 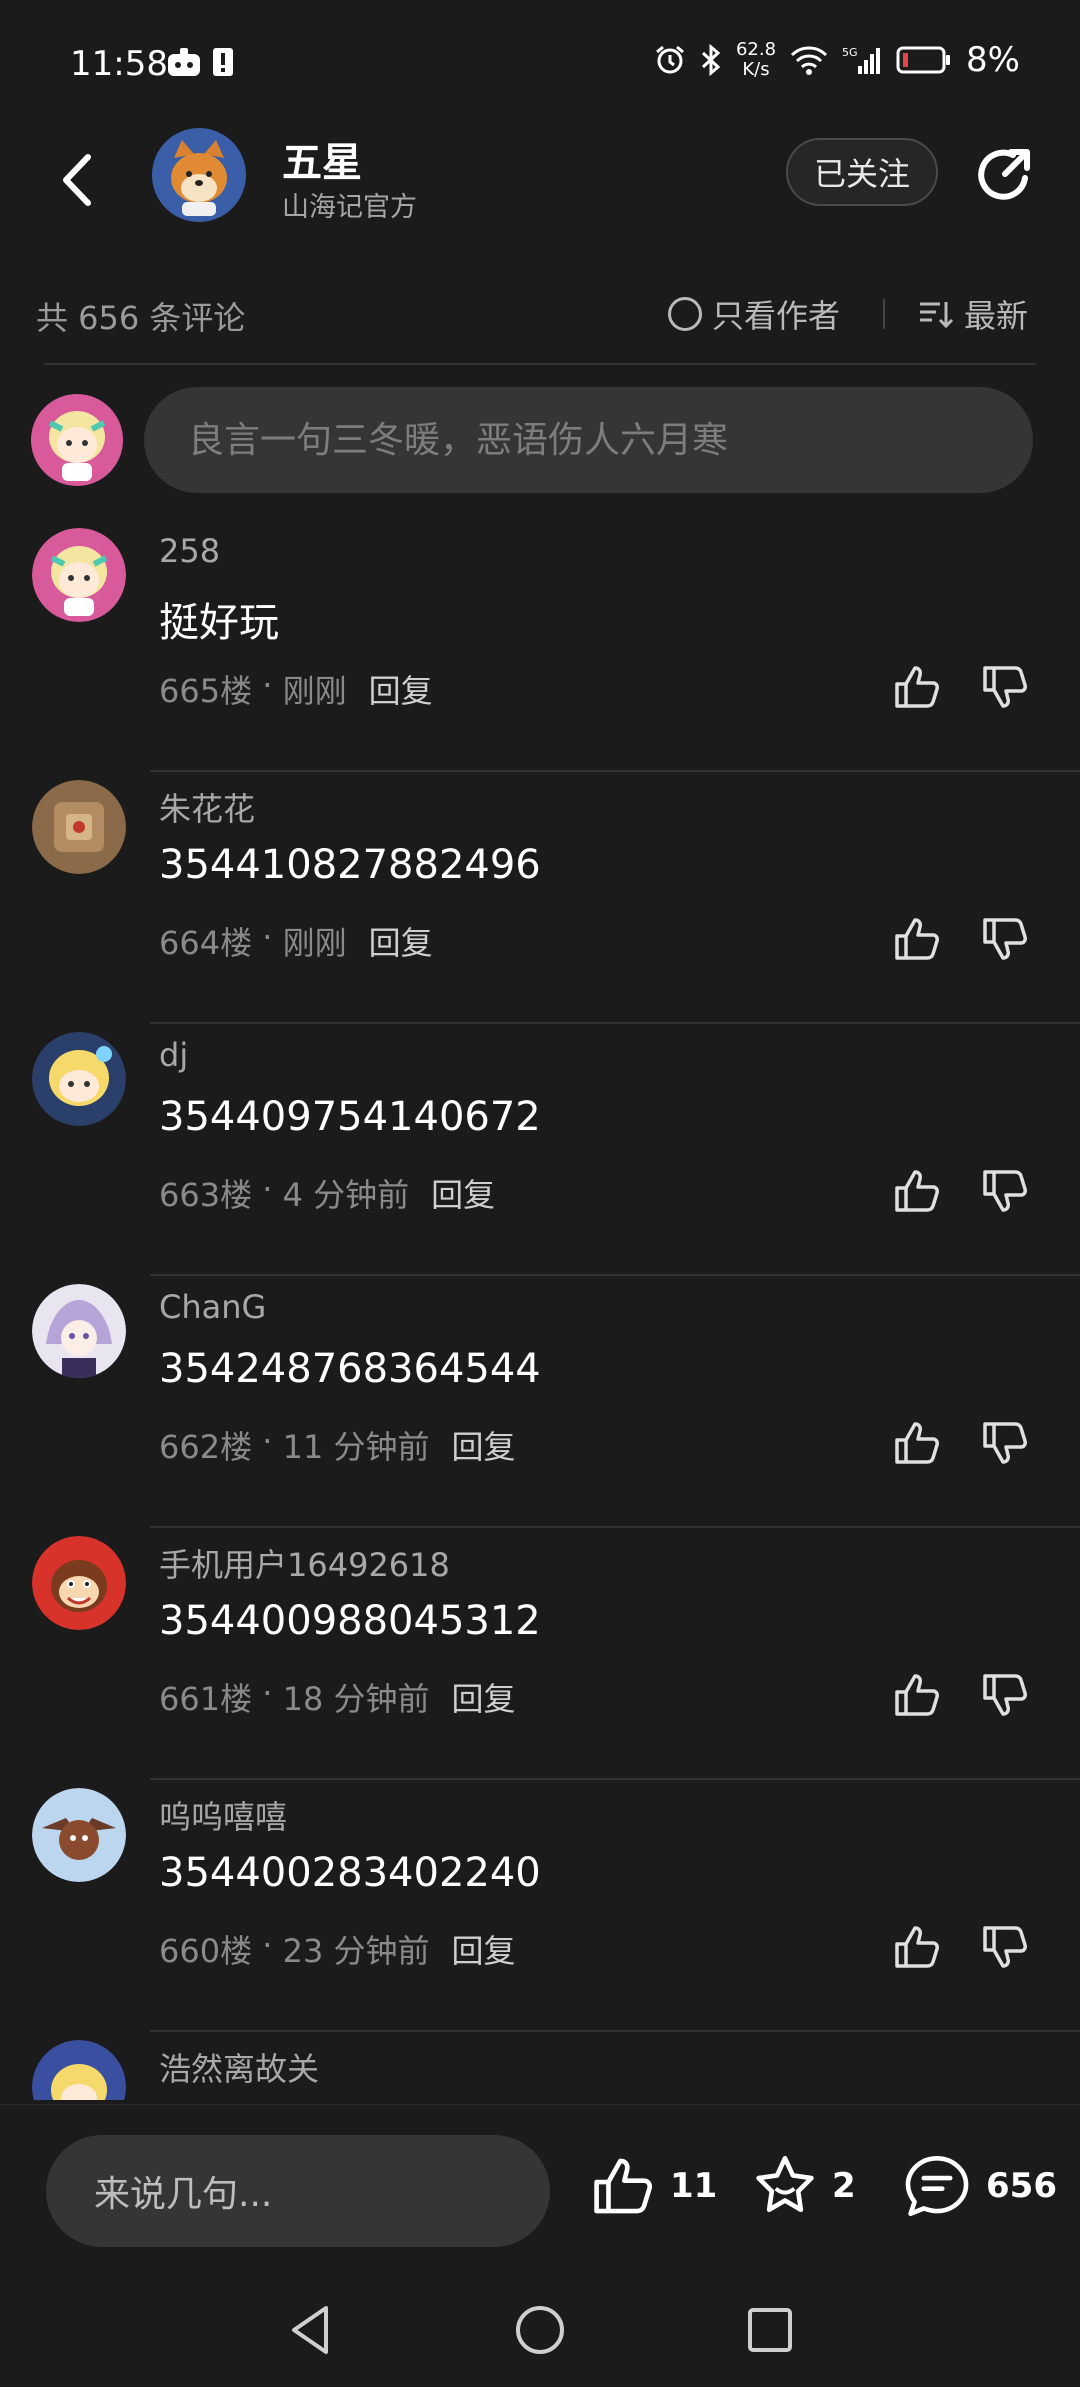 What do you see at coordinates (206, 1951) in the screenshot?
I see `comment-floor: 660楼` at bounding box center [206, 1951].